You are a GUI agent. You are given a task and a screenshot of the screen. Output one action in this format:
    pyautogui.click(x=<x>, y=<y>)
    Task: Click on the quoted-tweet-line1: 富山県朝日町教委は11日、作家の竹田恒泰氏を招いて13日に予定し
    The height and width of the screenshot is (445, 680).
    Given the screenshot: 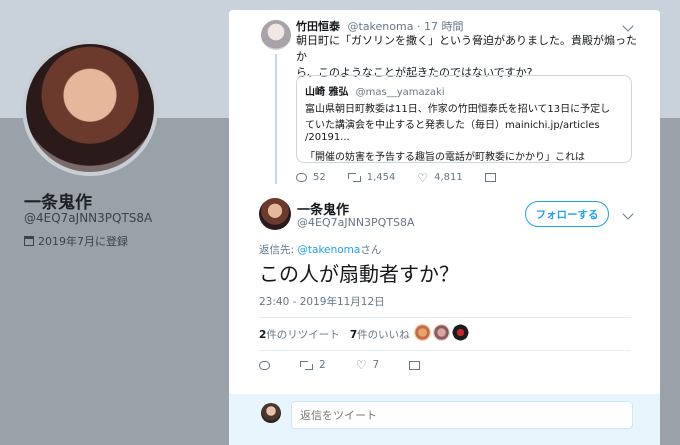 What is the action you would take?
    pyautogui.click(x=458, y=109)
    